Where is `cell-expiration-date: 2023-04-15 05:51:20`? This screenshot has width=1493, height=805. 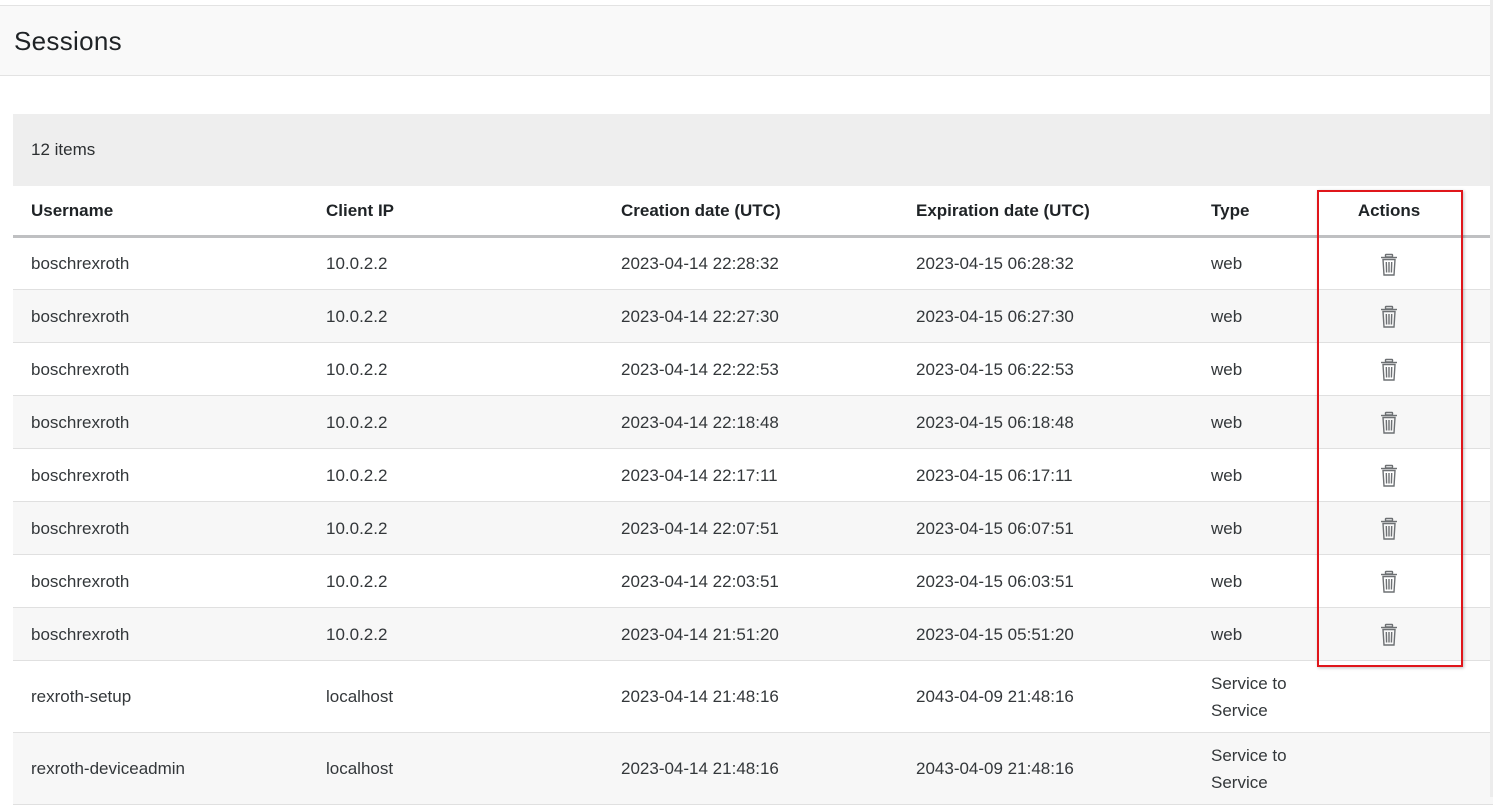
cell-expiration-date: 2023-04-15 05:51:20 is located at coordinates (1045, 634).